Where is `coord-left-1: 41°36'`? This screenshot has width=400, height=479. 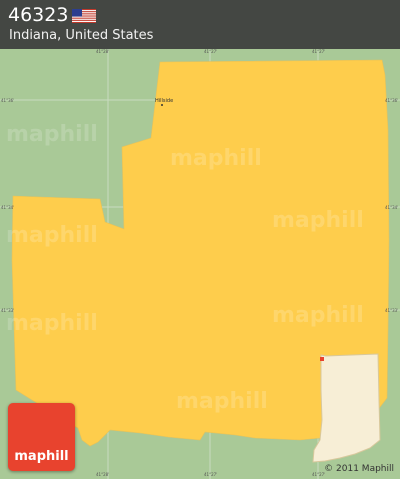 coord-left-1: 41°36' is located at coordinates (7, 100).